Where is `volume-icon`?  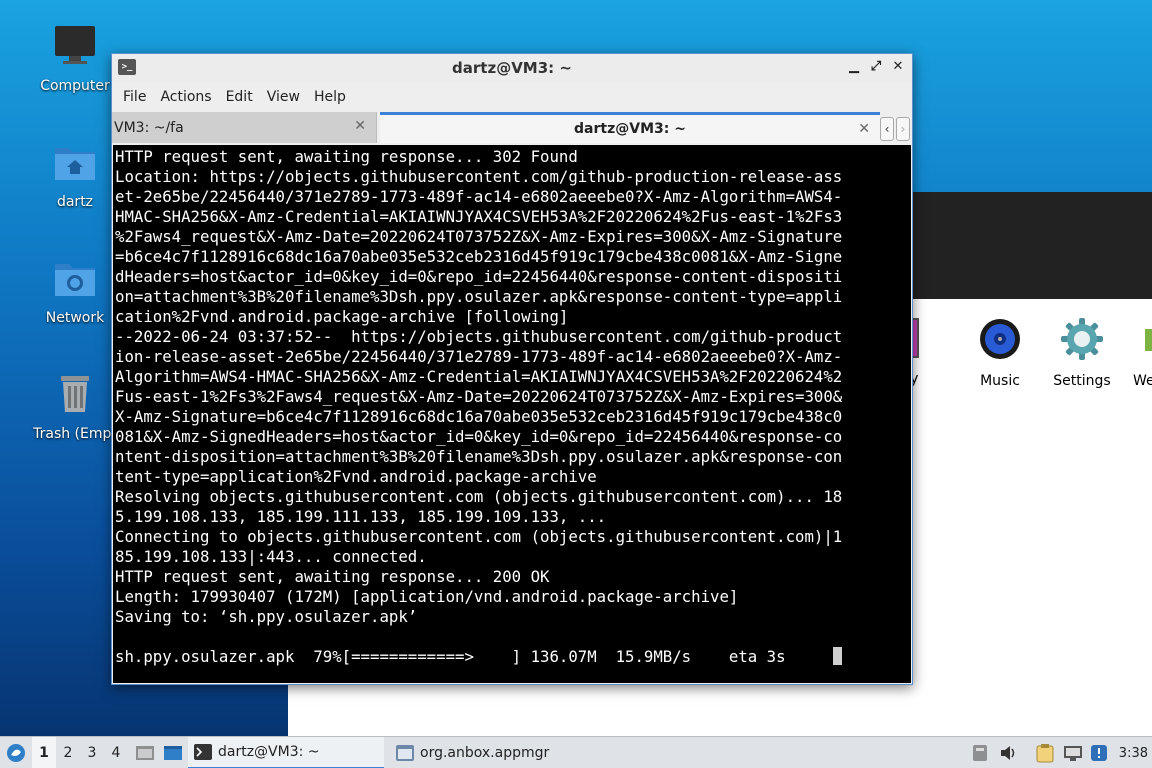
volume-icon is located at coordinates (1009, 752).